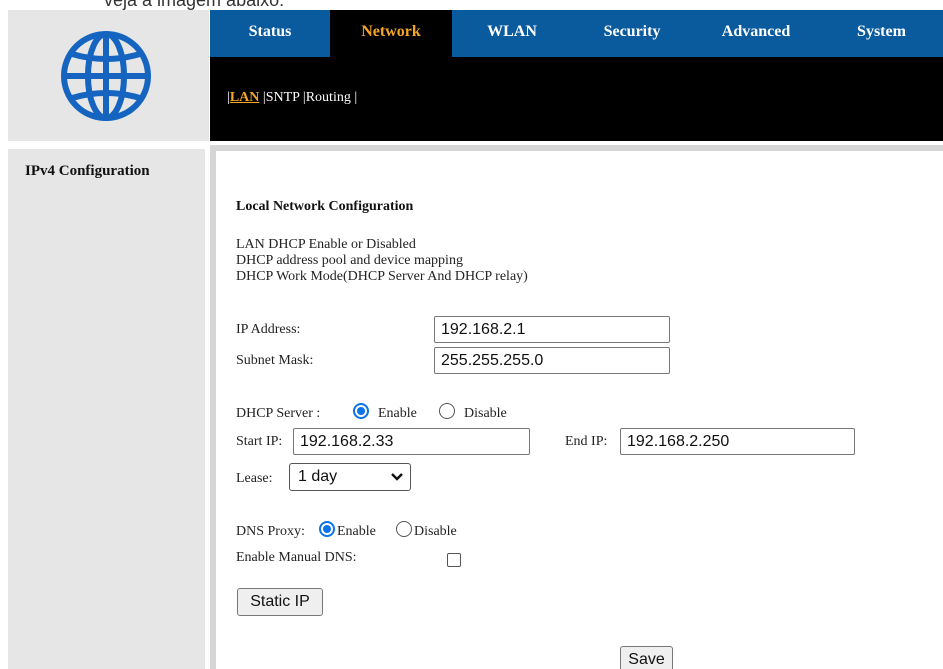 The image size is (943, 669). I want to click on lease-selected-value: 1 day, so click(318, 476).